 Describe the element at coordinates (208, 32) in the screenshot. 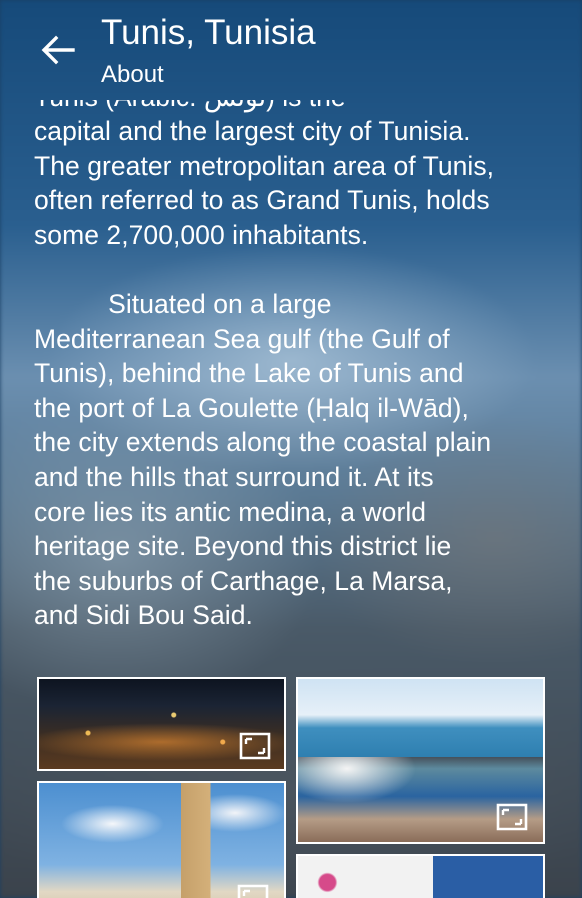

I see `page-title: Tunis, Tunisia` at that location.